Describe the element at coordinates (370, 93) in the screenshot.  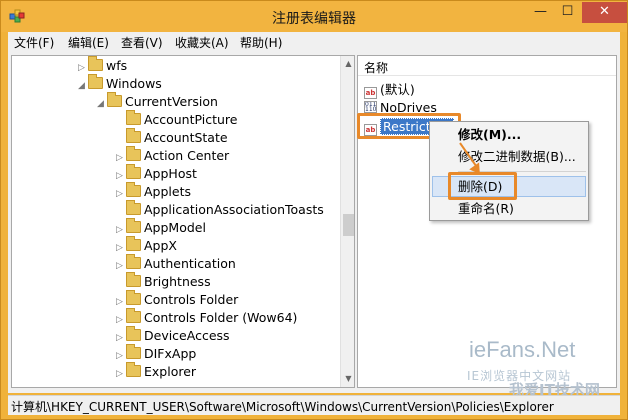
I see `string-value-icon: ab` at that location.